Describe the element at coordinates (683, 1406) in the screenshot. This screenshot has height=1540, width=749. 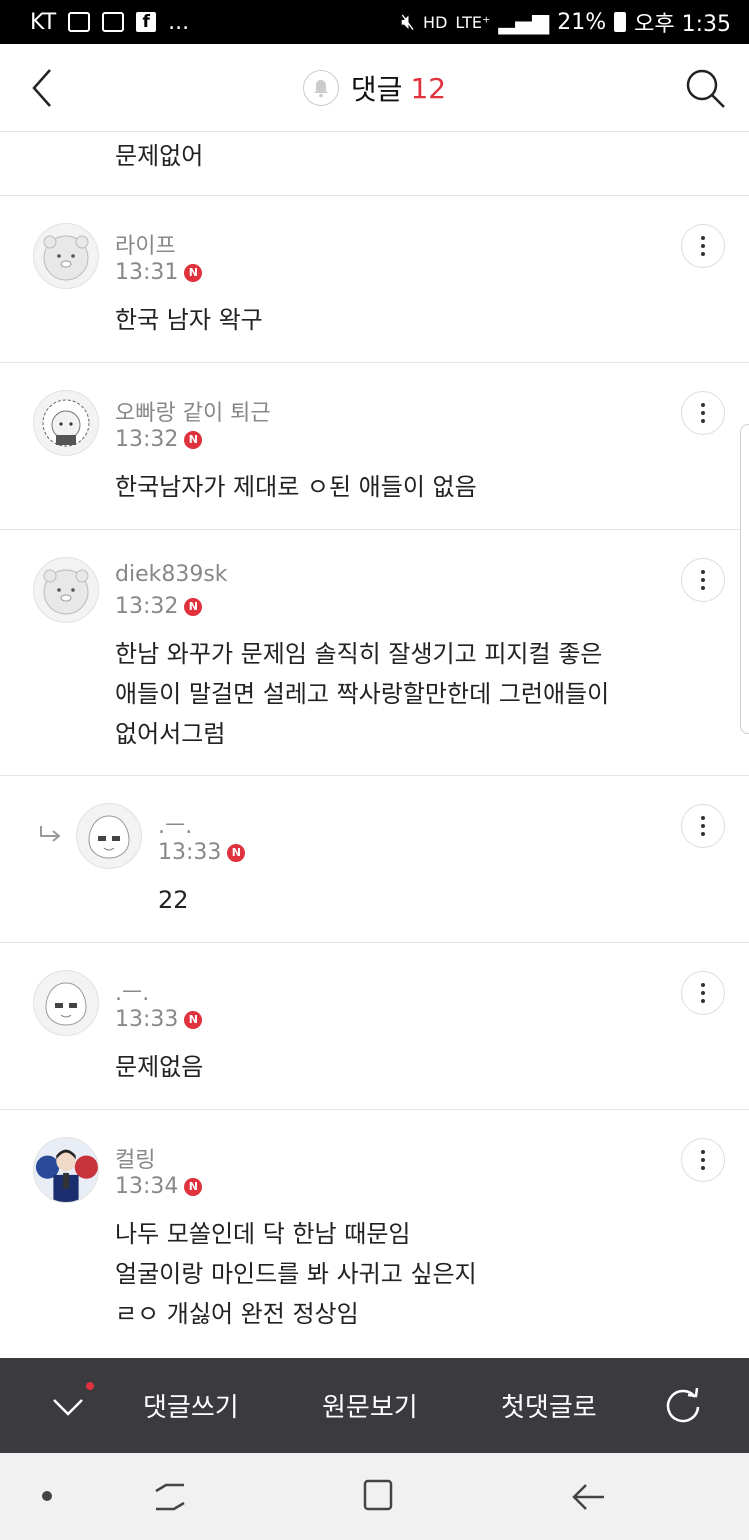
I see `refresh-icon` at that location.